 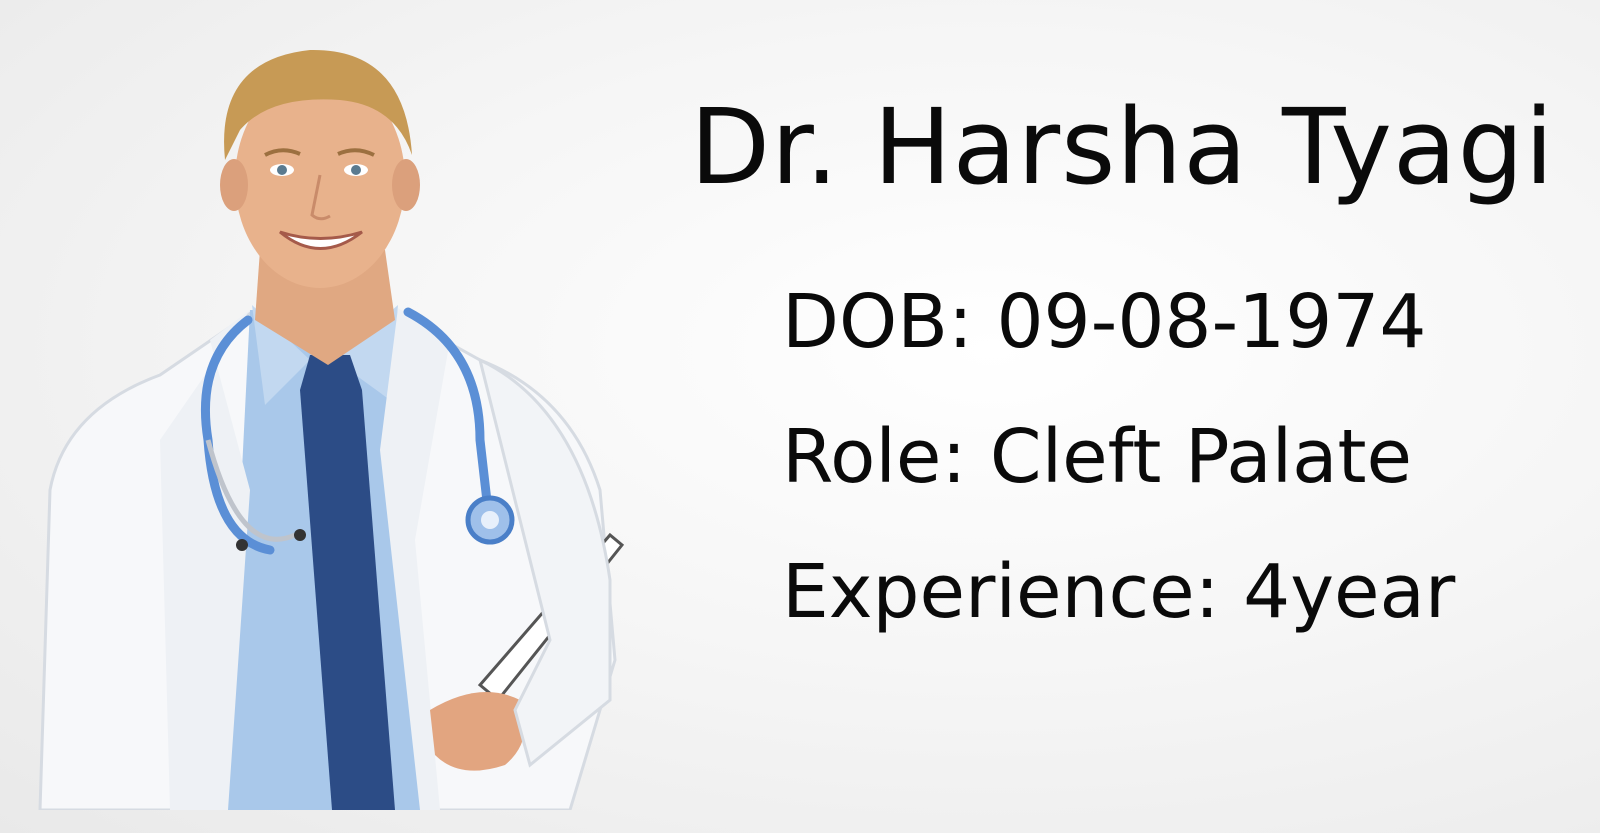 I want to click on doctor-name: Dr. Harsha Tyagi, so click(x=1122, y=147).